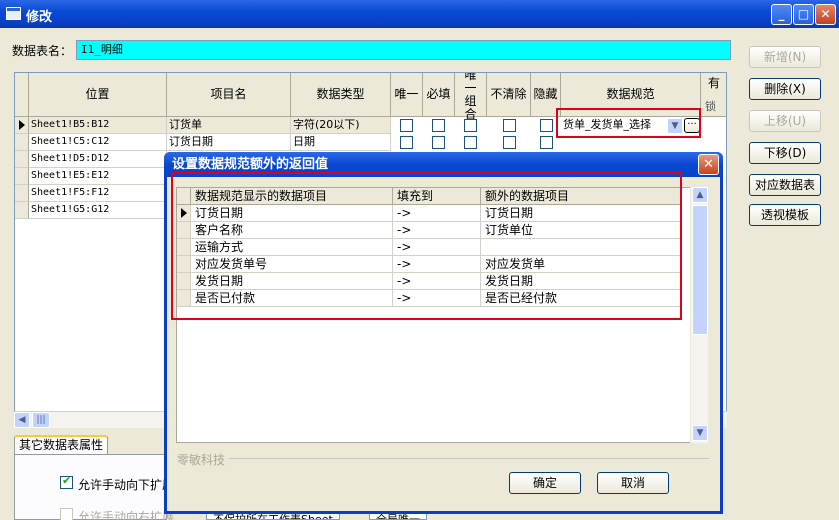 The height and width of the screenshot is (520, 839). Describe the element at coordinates (98, 193) in the screenshot. I see `cell-position: Sheet1!F5:F12` at that location.